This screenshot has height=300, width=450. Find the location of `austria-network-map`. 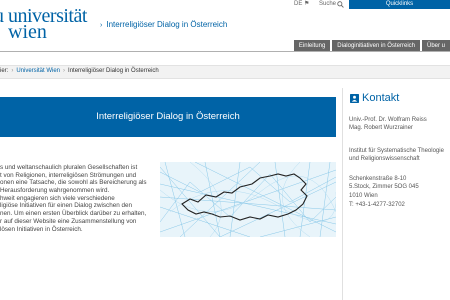

austria-network-map is located at coordinates (248, 199).